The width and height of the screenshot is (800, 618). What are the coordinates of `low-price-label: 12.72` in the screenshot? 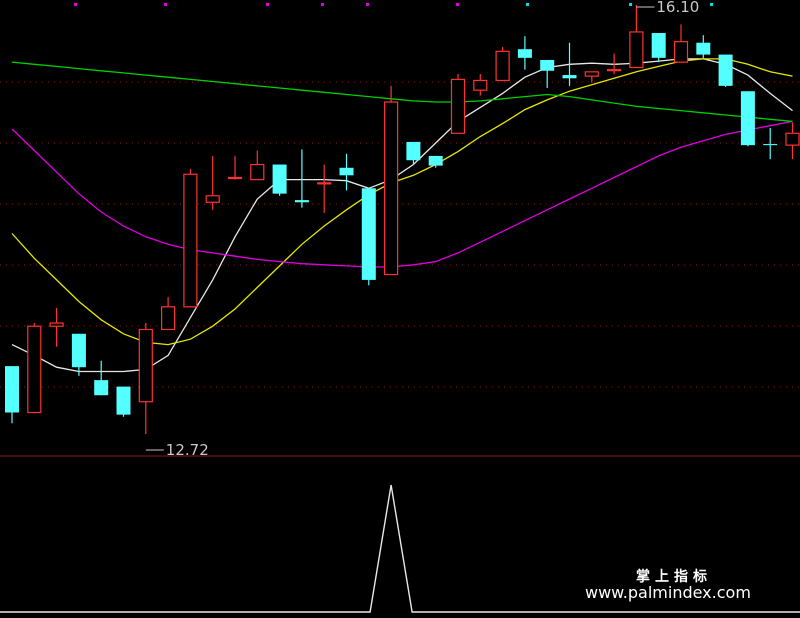 It's located at (187, 450).